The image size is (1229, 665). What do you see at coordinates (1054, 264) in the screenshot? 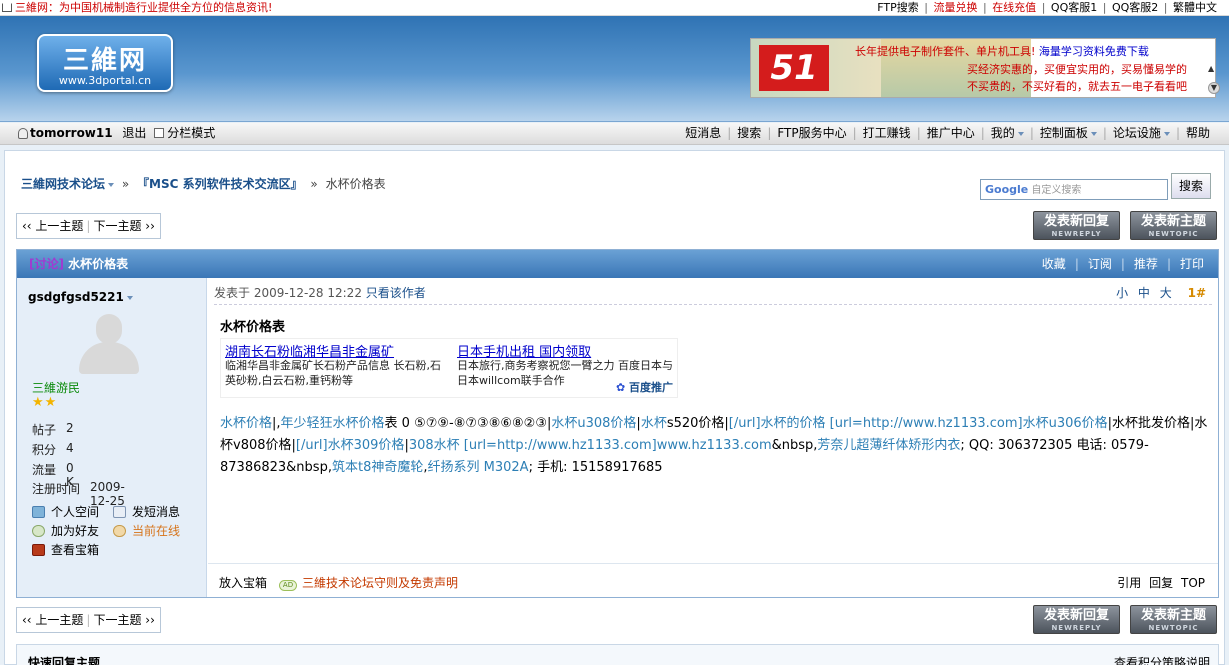
I see `thread-action-link: 收藏` at bounding box center [1054, 264].